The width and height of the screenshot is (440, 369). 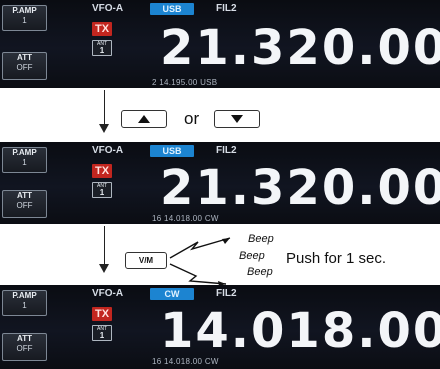 What do you see at coordinates (336, 258) in the screenshot?
I see `push-instruction: Push for 1 sec.` at bounding box center [336, 258].